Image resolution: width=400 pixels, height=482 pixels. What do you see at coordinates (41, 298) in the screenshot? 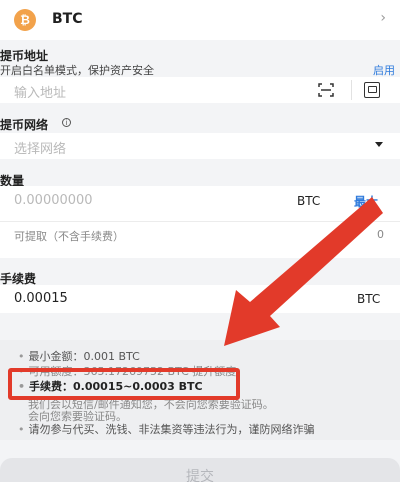
I see `fee-value: 0.00015` at bounding box center [41, 298].